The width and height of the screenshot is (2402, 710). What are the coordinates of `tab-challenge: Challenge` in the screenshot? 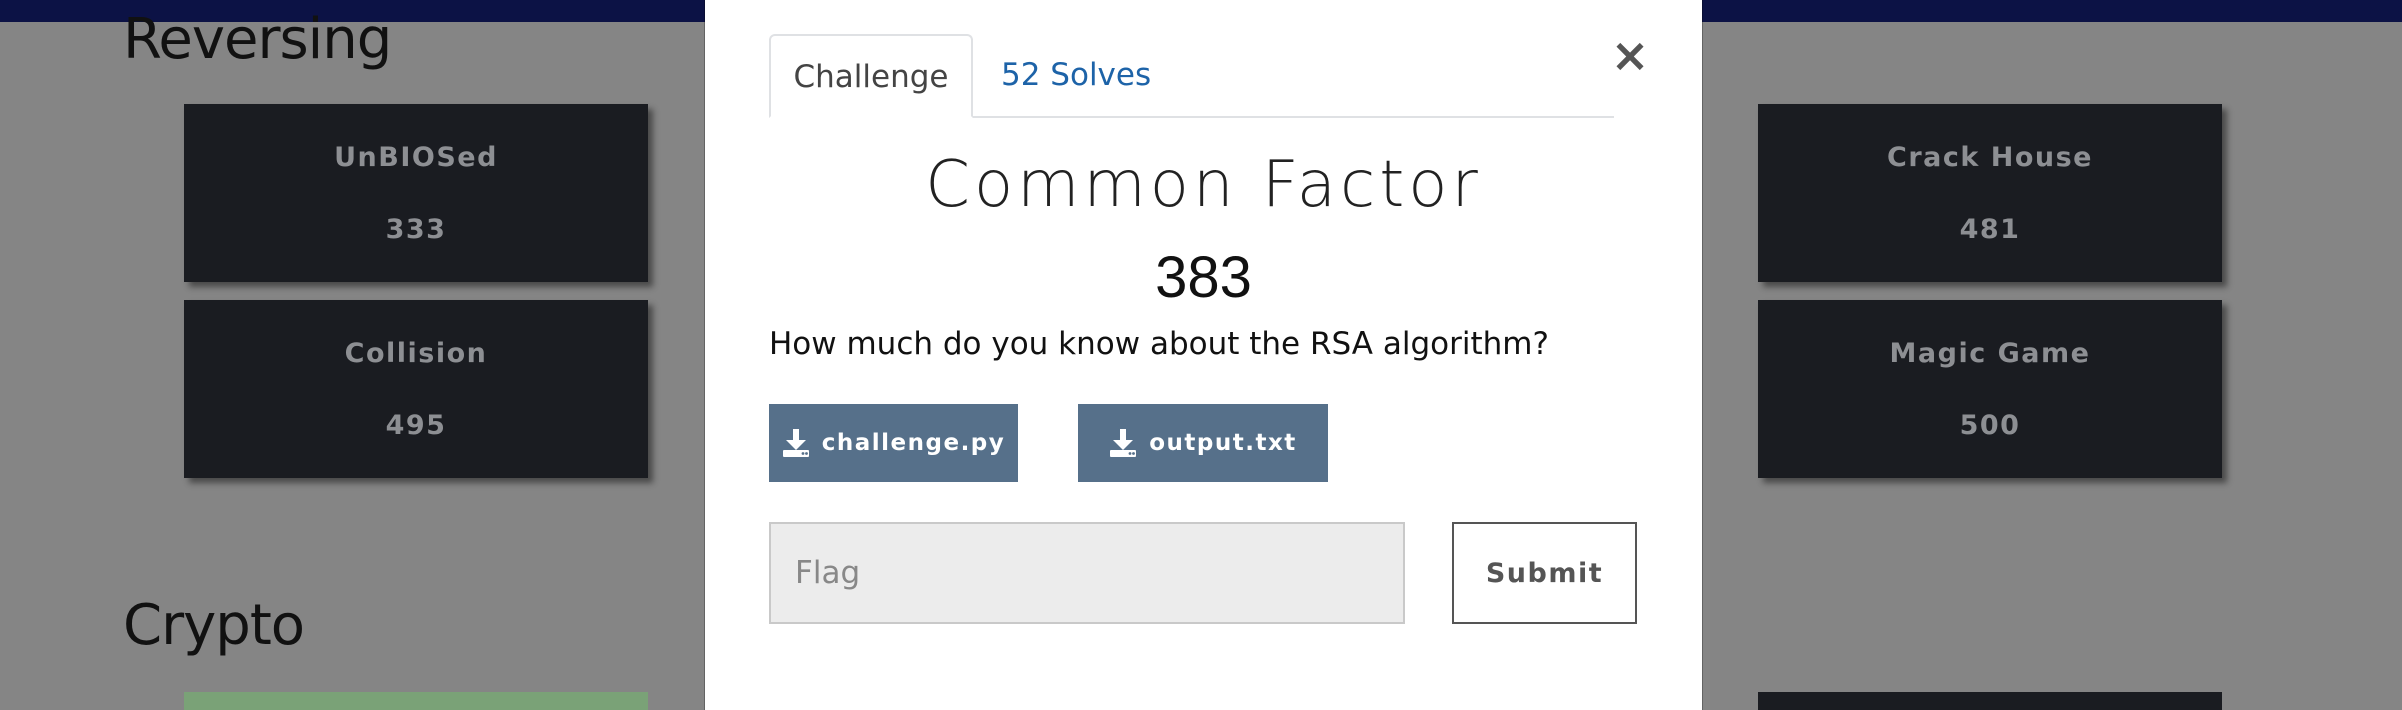 It's located at (871, 76).